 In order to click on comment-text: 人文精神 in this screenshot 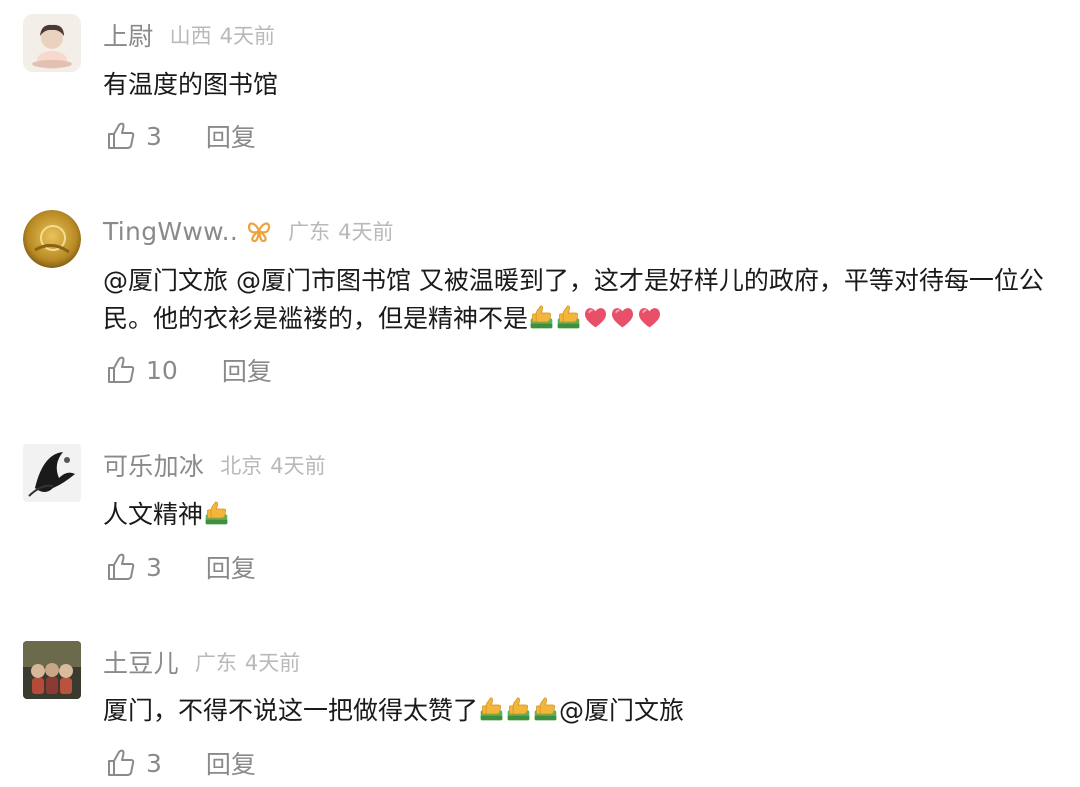, I will do `click(583, 515)`.